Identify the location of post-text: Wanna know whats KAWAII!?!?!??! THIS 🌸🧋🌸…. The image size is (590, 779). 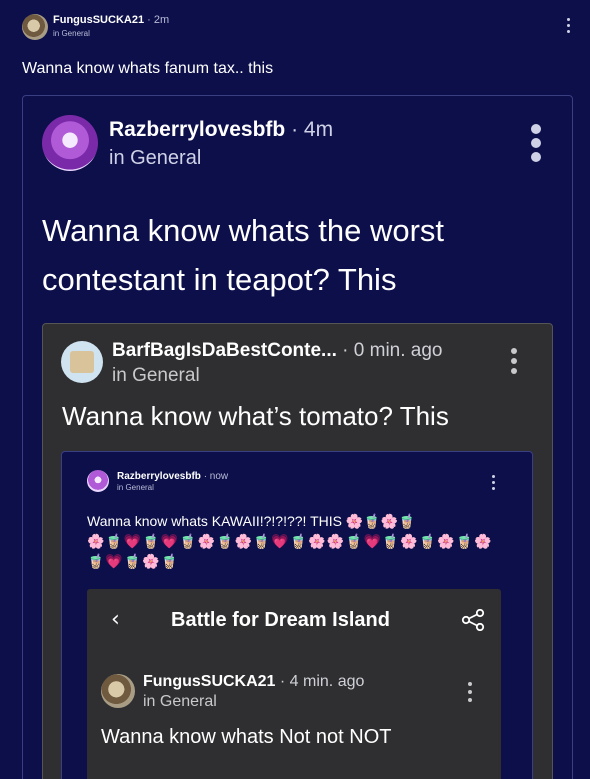
(297, 541).